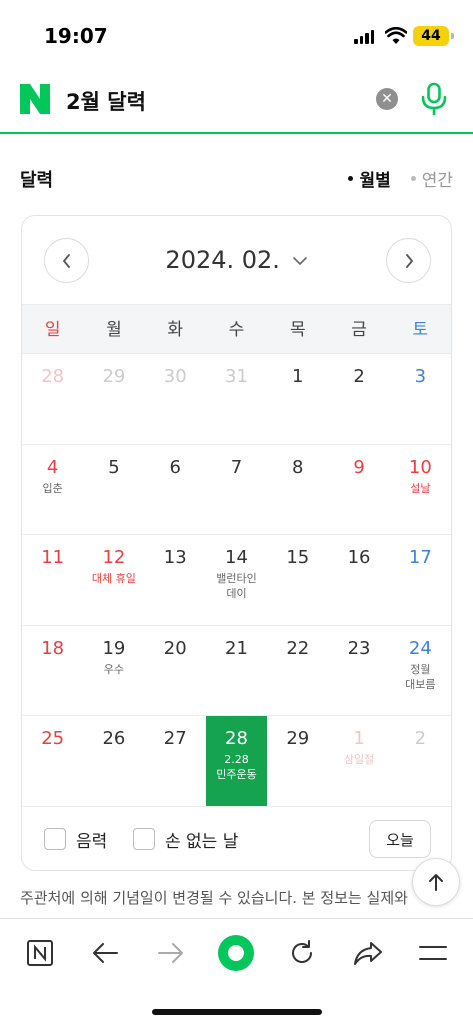 This screenshot has height=1024, width=473. What do you see at coordinates (400, 838) in the screenshot?
I see `today-button: 오늘` at bounding box center [400, 838].